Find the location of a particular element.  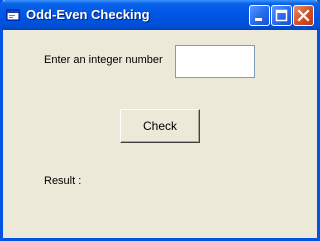

maximize-button is located at coordinates (281, 15).